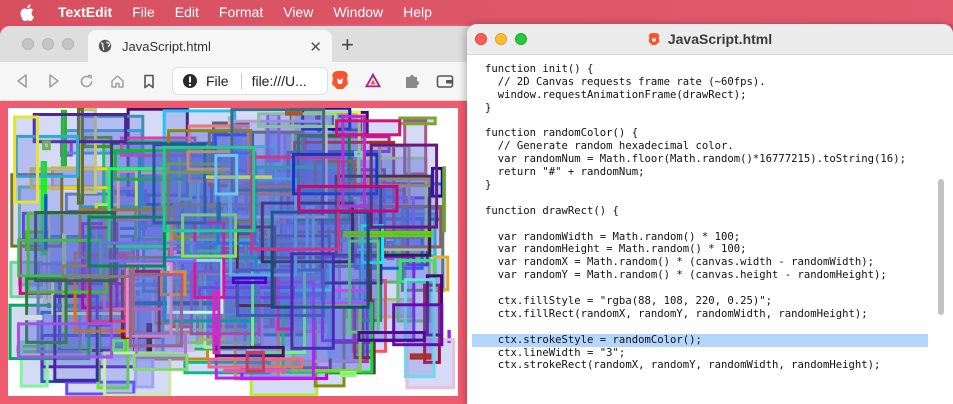  I want to click on puzzle-icon, so click(412, 81).